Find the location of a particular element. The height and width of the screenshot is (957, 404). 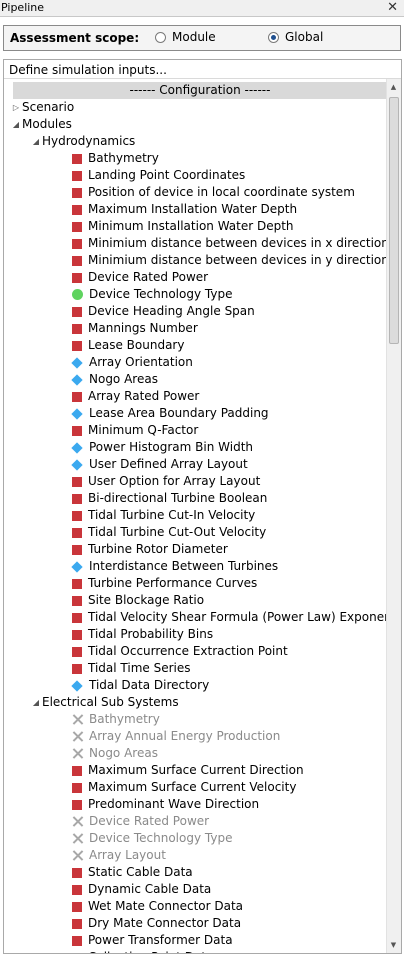

tree-item: Tidal Turbine Cut-Out Velocity is located at coordinates (195, 532).